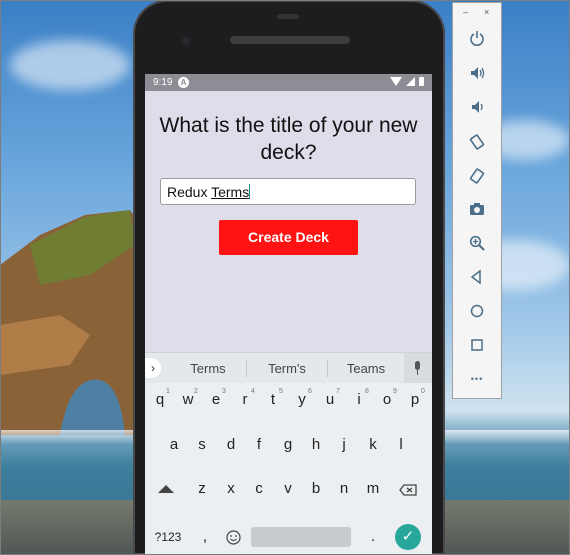 The height and width of the screenshot is (555, 570). What do you see at coordinates (168, 537) in the screenshot?
I see `symbols-key: ?123` at bounding box center [168, 537].